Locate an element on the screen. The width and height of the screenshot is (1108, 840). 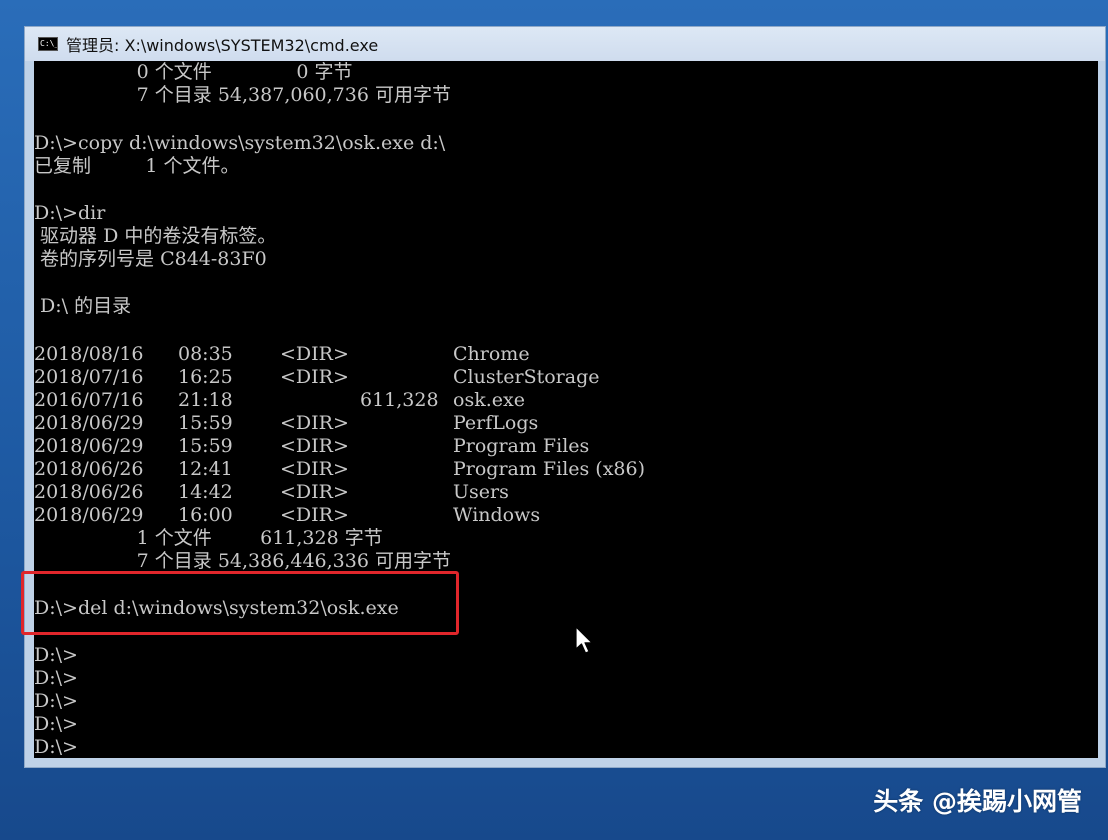
listing-name: Chrome is located at coordinates (491, 354).